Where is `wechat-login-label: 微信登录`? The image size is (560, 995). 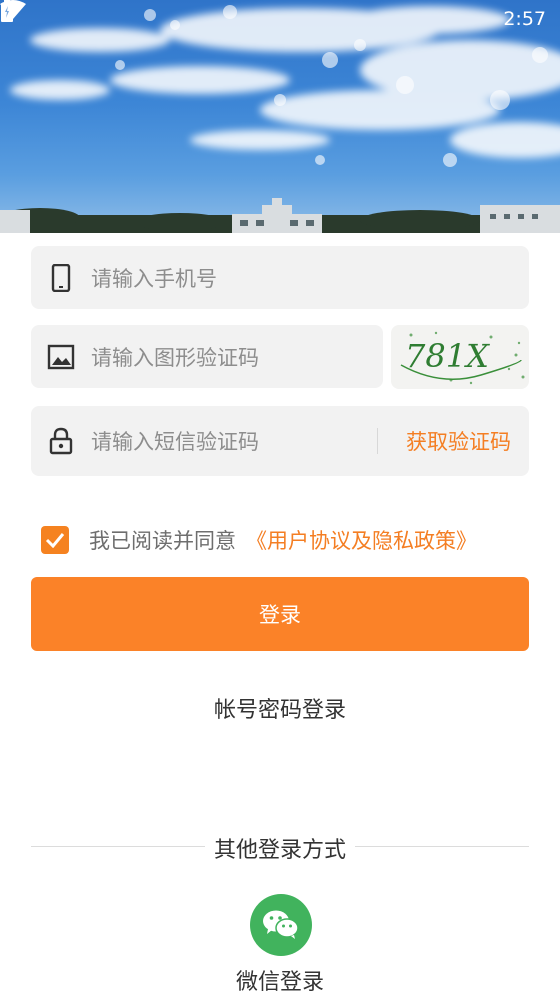
wechat-login-label: 微信登录 is located at coordinates (280, 979).